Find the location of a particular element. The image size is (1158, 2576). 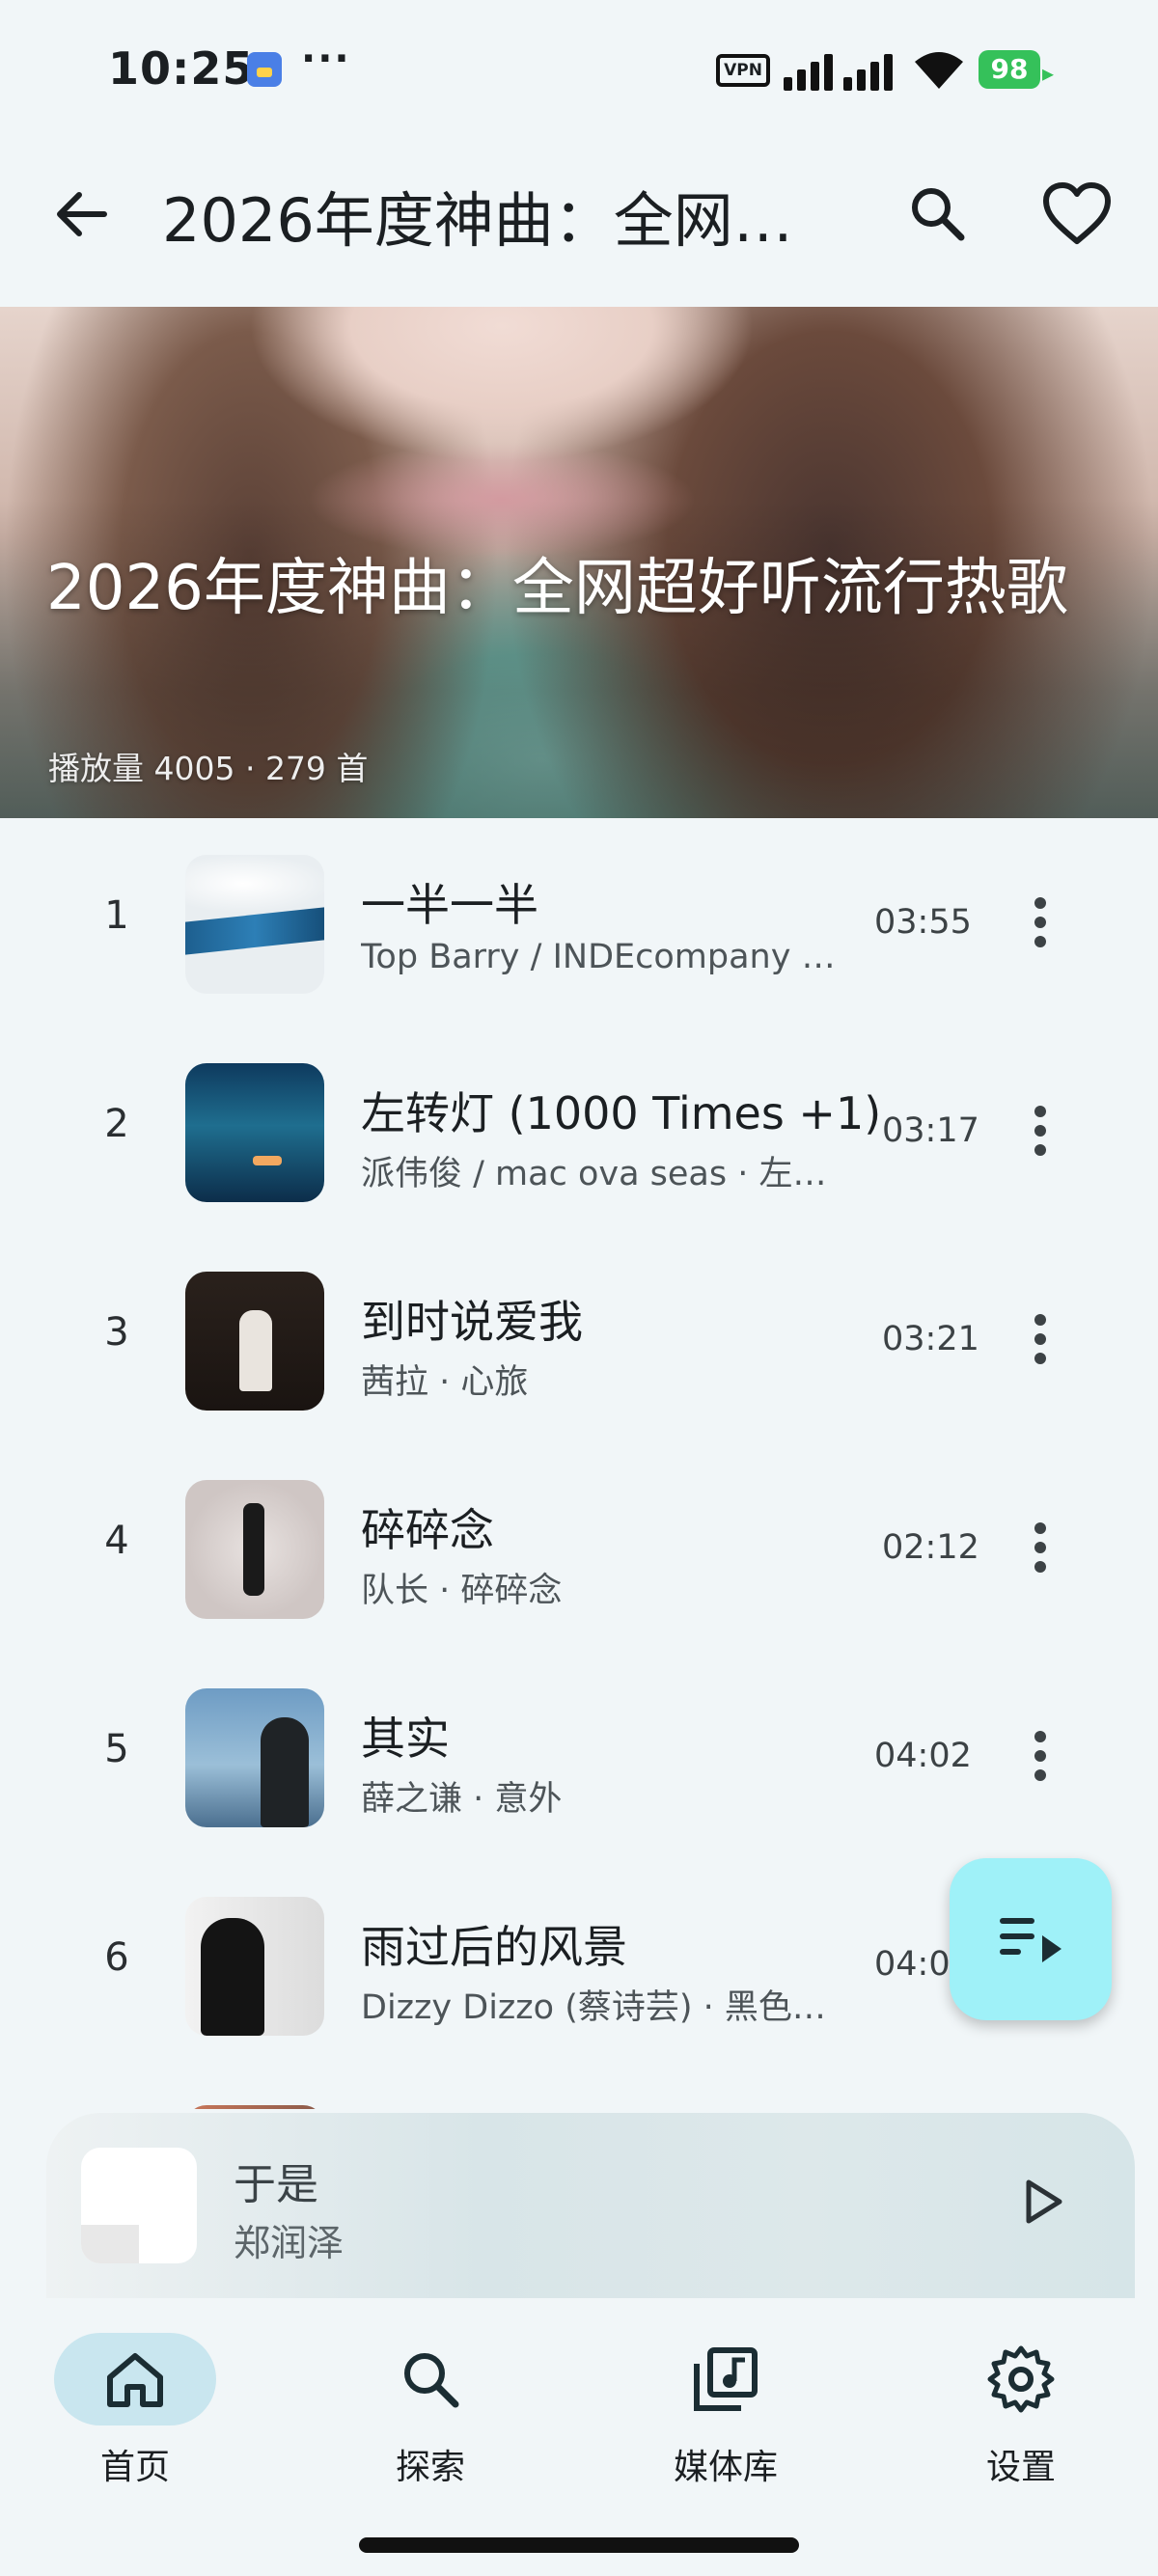

song-index: 5 is located at coordinates (116, 1749).